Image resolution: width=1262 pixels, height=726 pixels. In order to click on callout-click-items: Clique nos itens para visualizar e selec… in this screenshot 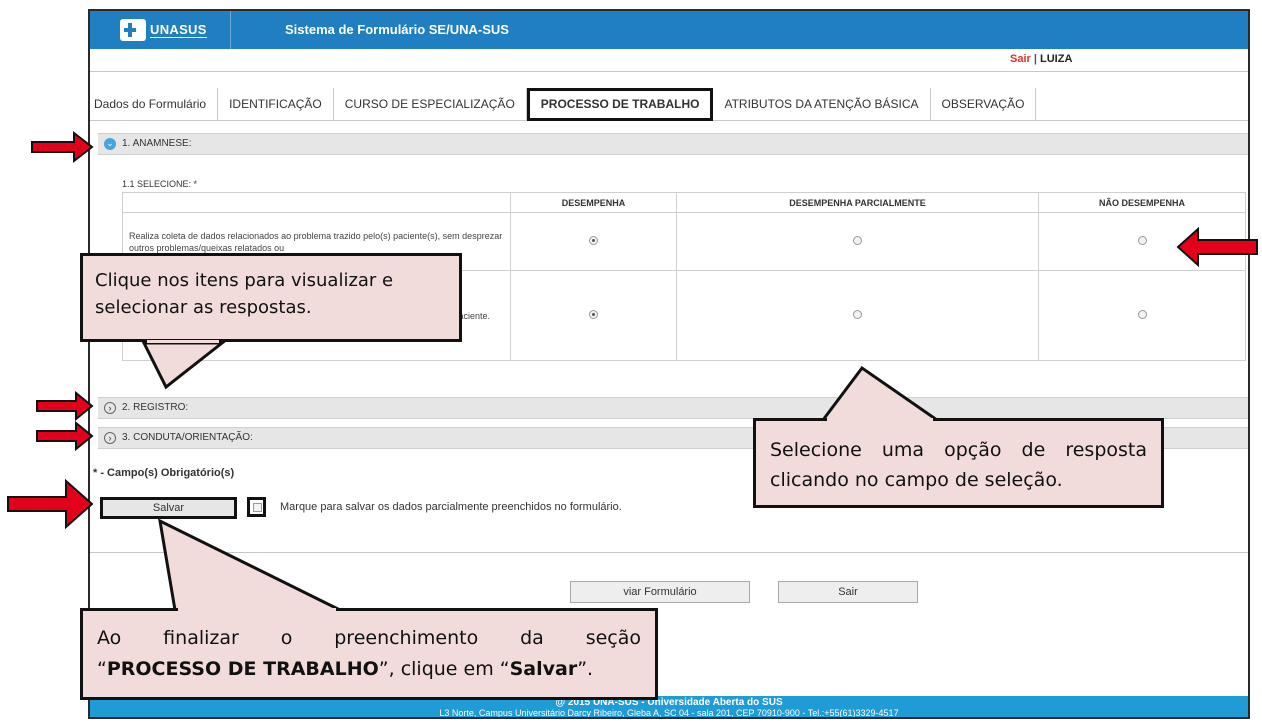, I will do `click(271, 297)`.